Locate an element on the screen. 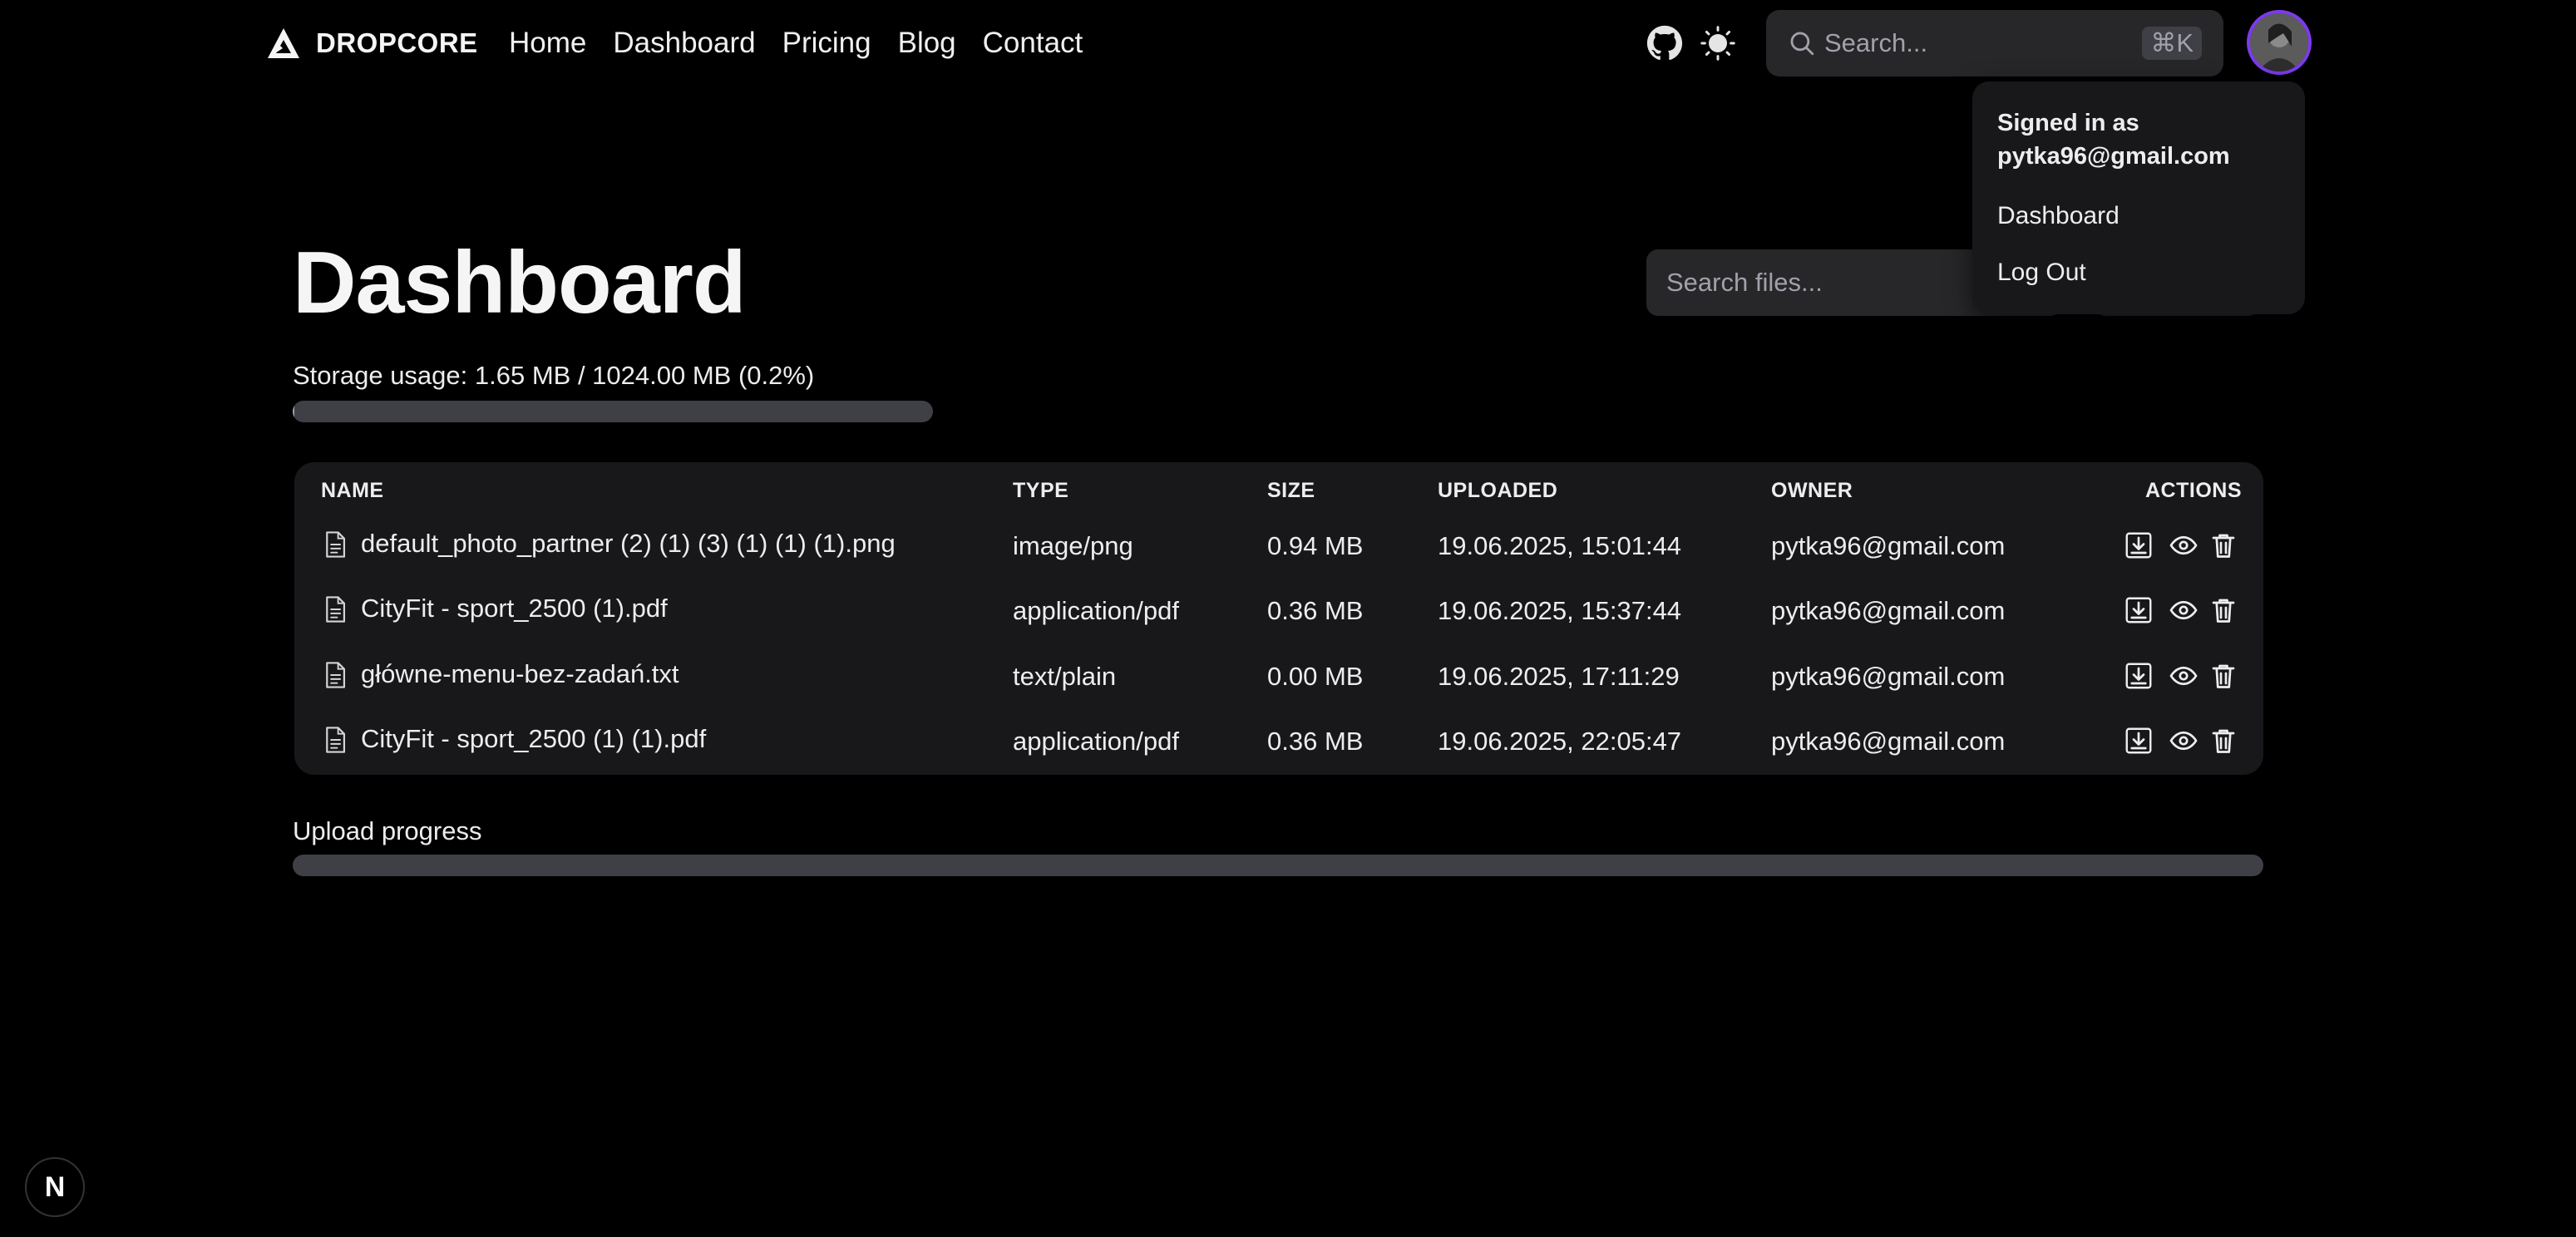 Image resolution: width=2576 pixels, height=1237 pixels. header-size: SIZE is located at coordinates (1291, 491).